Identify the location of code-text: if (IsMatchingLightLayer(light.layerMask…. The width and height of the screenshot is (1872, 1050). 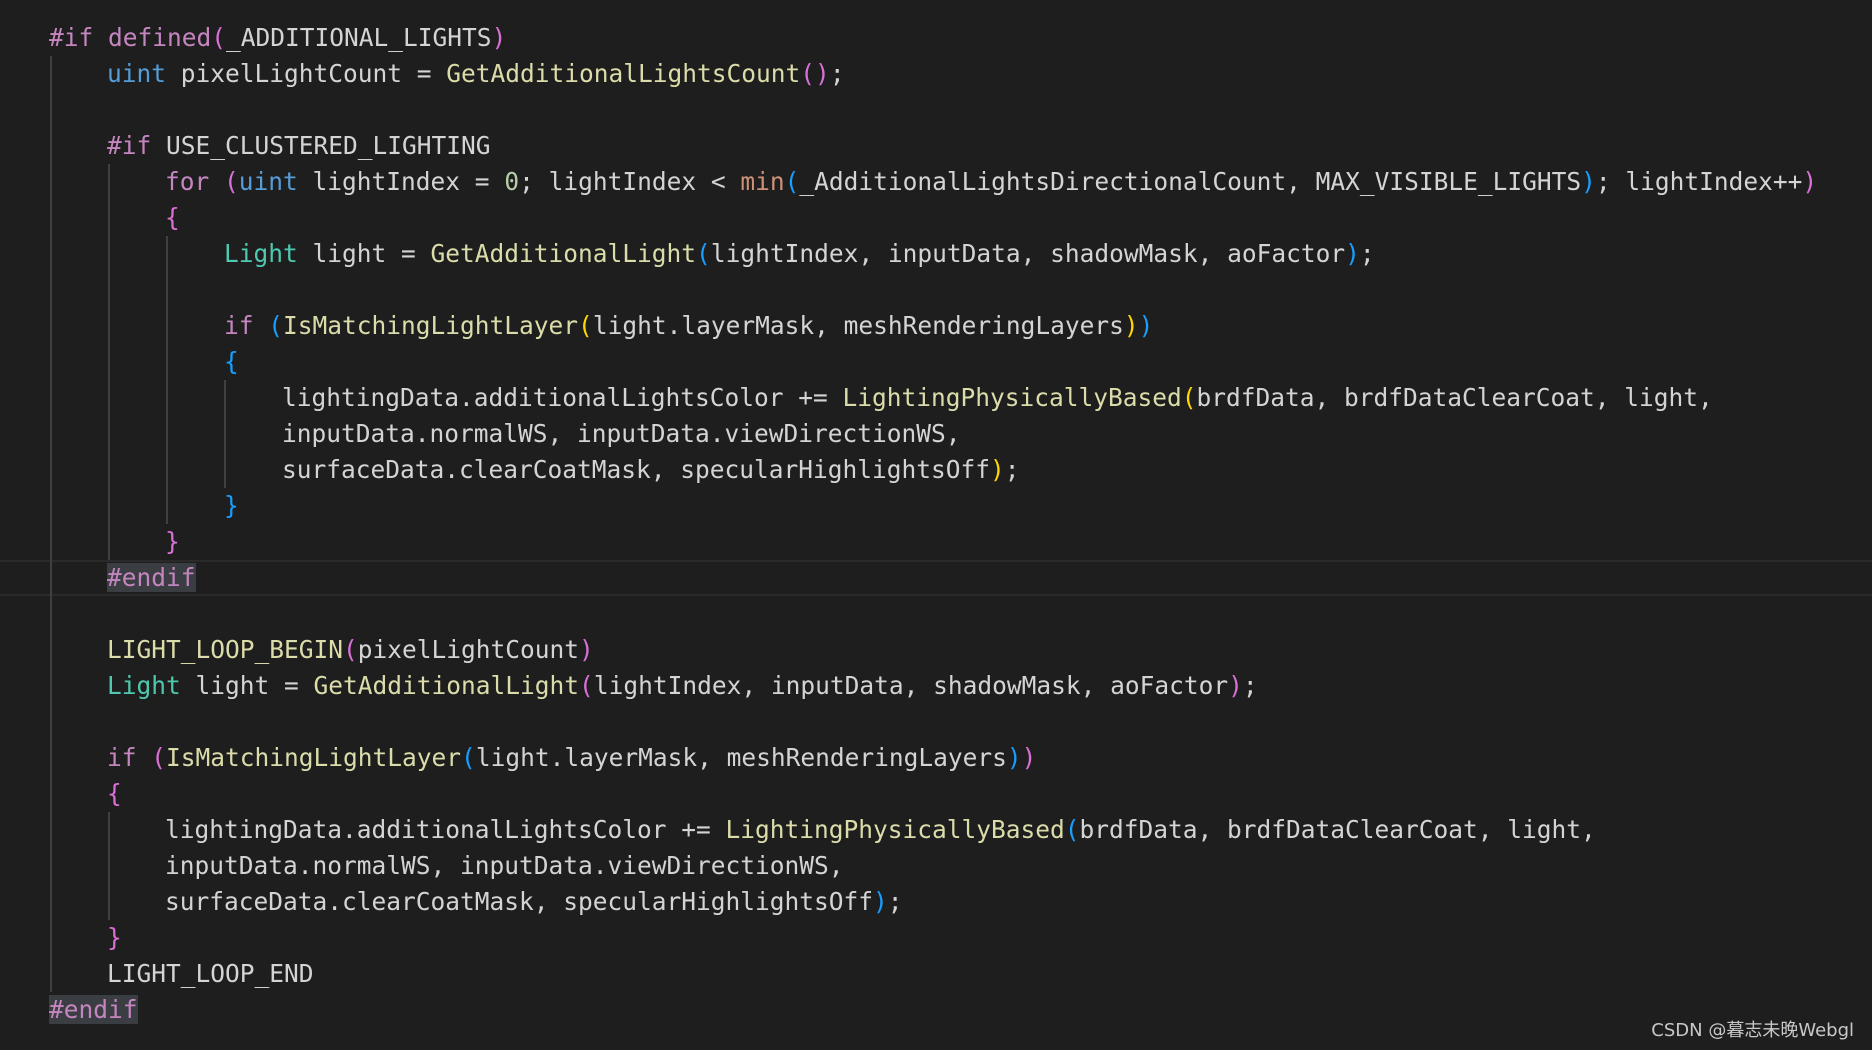
(571, 758).